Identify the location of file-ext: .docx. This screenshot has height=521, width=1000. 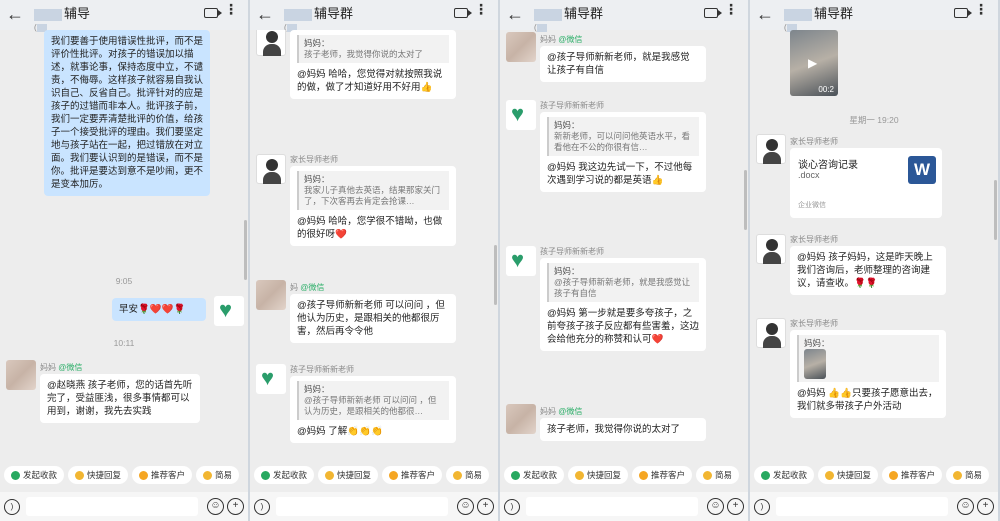
(809, 175).